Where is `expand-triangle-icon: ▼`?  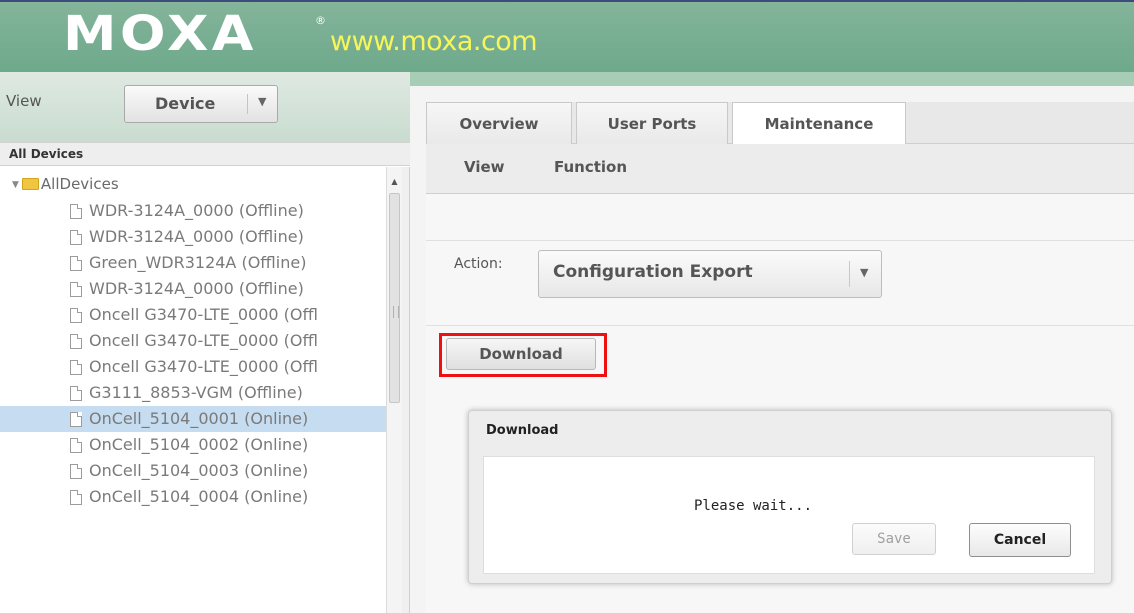
expand-triangle-icon: ▼ is located at coordinates (15, 185).